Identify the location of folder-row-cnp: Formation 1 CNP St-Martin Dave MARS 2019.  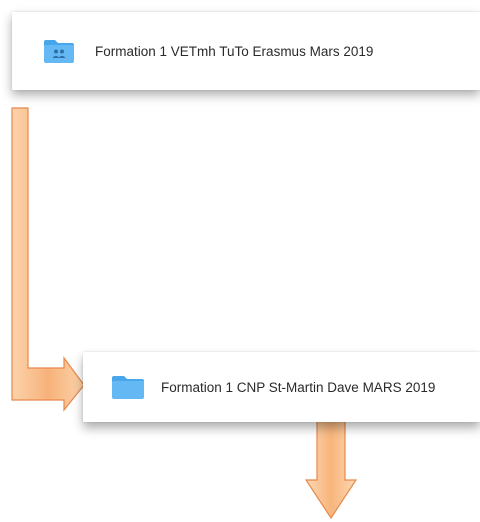
(281, 387).